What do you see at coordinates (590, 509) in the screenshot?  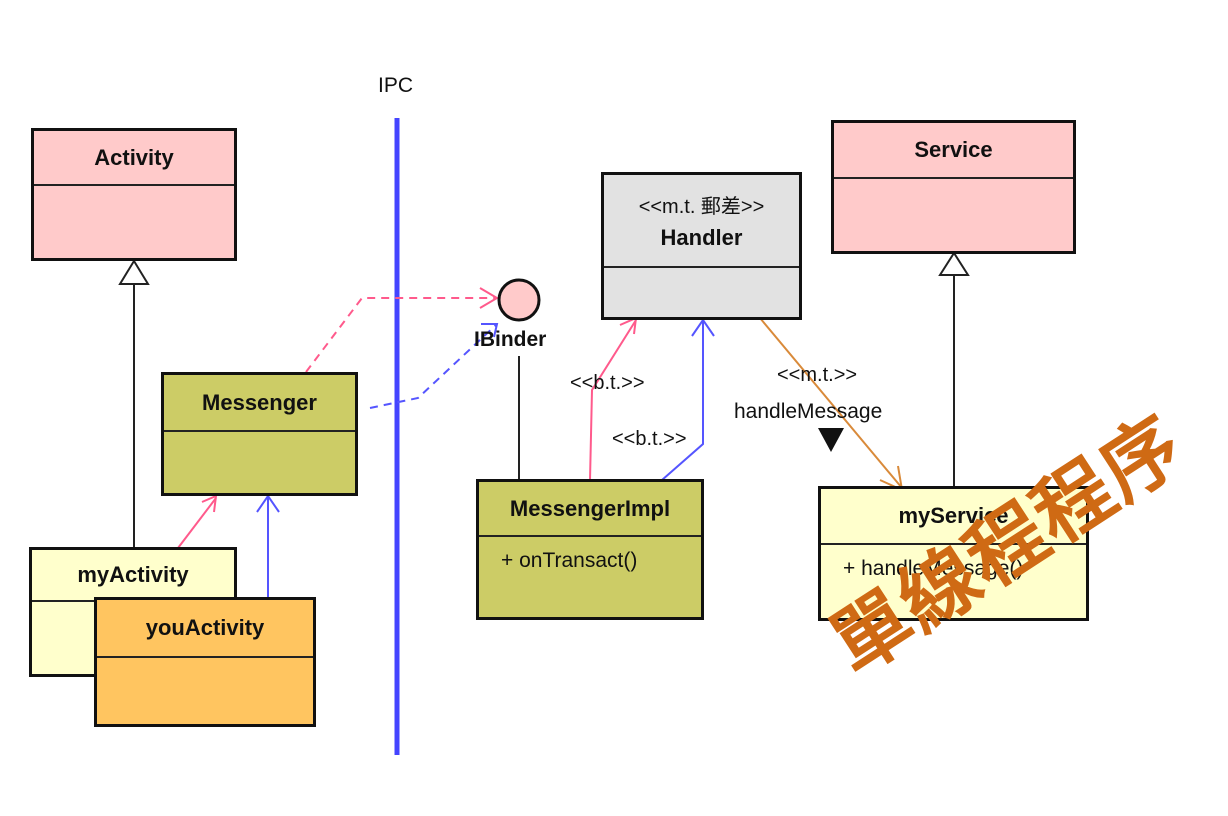 I see `messenger-impl-class-name: MessengerImpl` at bounding box center [590, 509].